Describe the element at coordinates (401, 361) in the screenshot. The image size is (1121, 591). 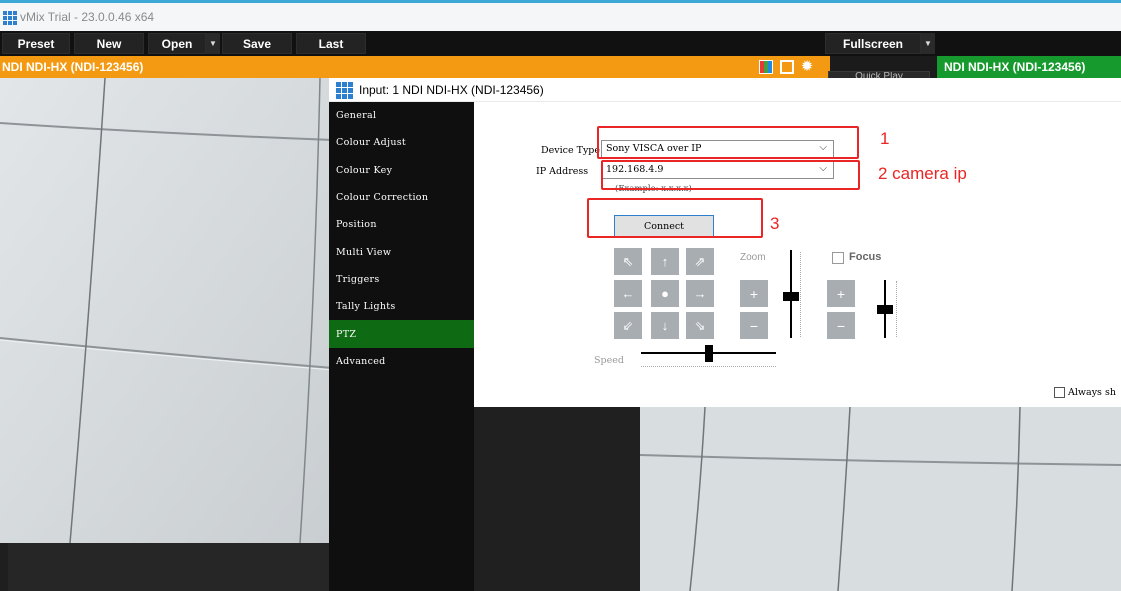
I see `sidebar-item-advanced: Advanced` at that location.